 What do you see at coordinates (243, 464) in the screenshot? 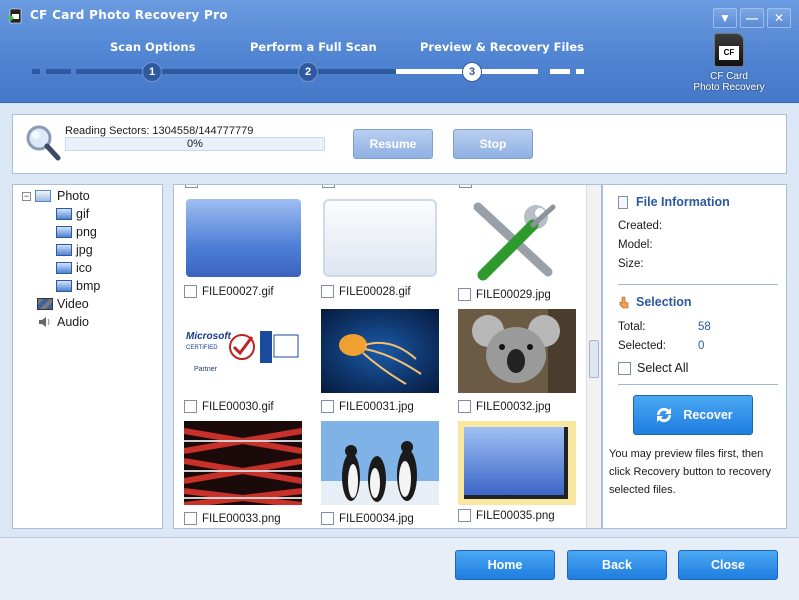
I see `thumbnail-red-pattern` at bounding box center [243, 464].